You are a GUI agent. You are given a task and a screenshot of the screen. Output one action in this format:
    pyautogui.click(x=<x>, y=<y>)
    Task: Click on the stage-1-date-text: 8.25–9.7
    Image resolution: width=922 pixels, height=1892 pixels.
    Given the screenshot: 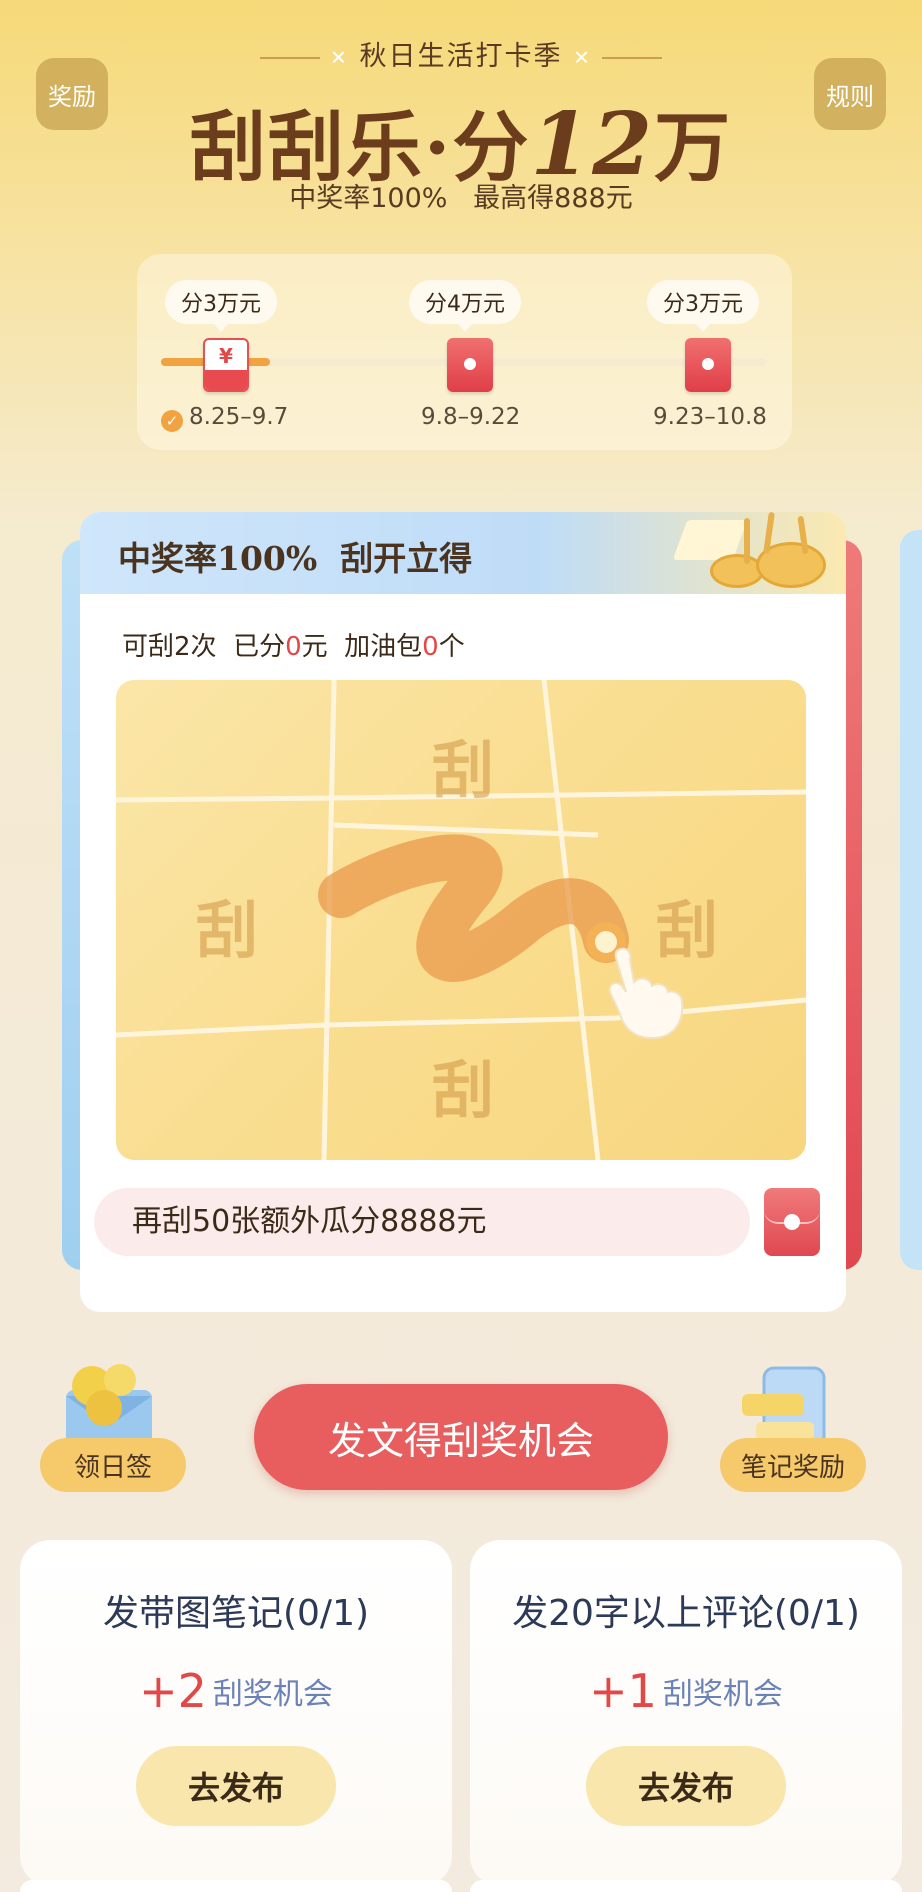 What is the action you would take?
    pyautogui.click(x=239, y=417)
    